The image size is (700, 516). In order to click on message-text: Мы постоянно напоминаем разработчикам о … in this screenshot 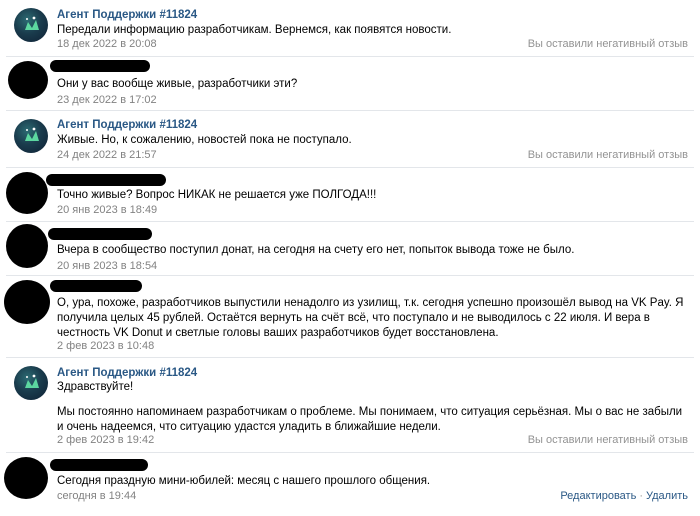, I will do `click(370, 419)`.